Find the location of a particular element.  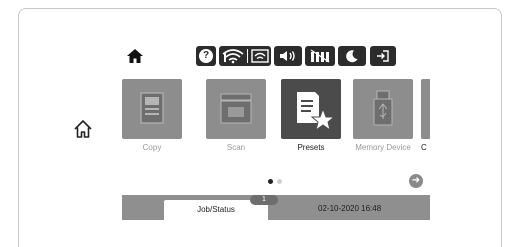

page-dot-active is located at coordinates (270, 181).